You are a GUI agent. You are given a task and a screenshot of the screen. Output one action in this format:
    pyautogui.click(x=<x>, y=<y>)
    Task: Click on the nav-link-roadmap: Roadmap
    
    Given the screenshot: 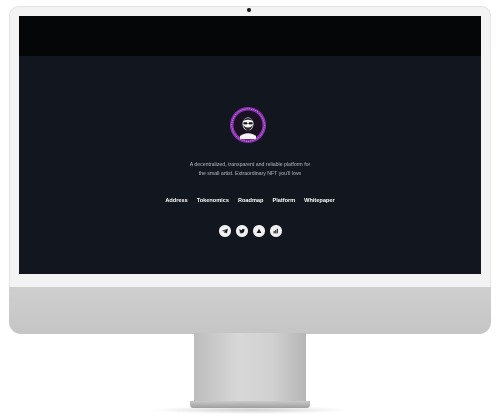 What is the action you would take?
    pyautogui.click(x=251, y=201)
    